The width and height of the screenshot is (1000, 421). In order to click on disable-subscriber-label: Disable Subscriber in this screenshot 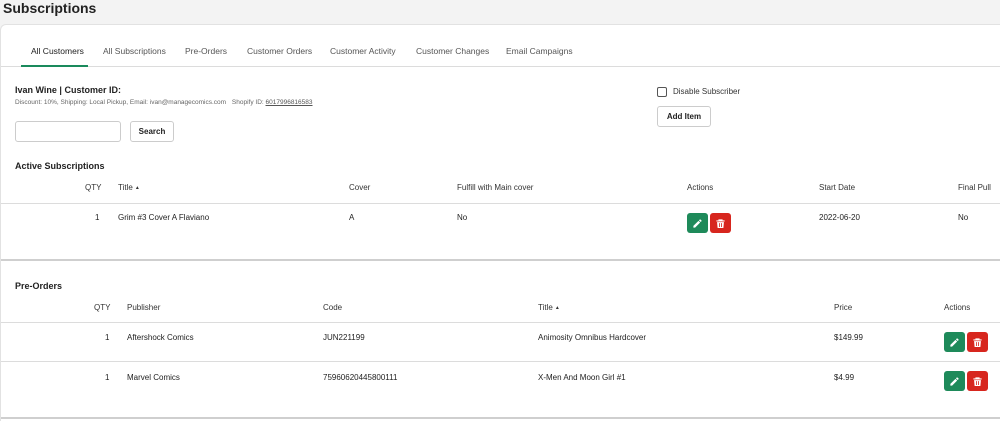, I will do `click(707, 91)`.